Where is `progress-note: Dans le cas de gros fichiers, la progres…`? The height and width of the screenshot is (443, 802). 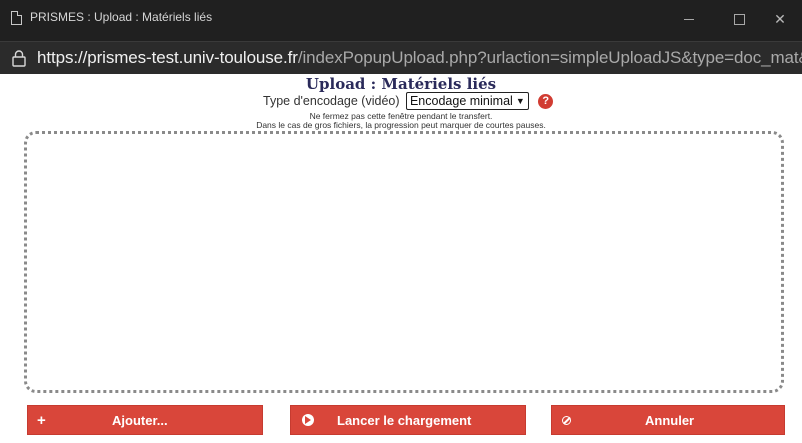
progress-note: Dans le cas de gros fichiers, la progres… is located at coordinates (401, 125).